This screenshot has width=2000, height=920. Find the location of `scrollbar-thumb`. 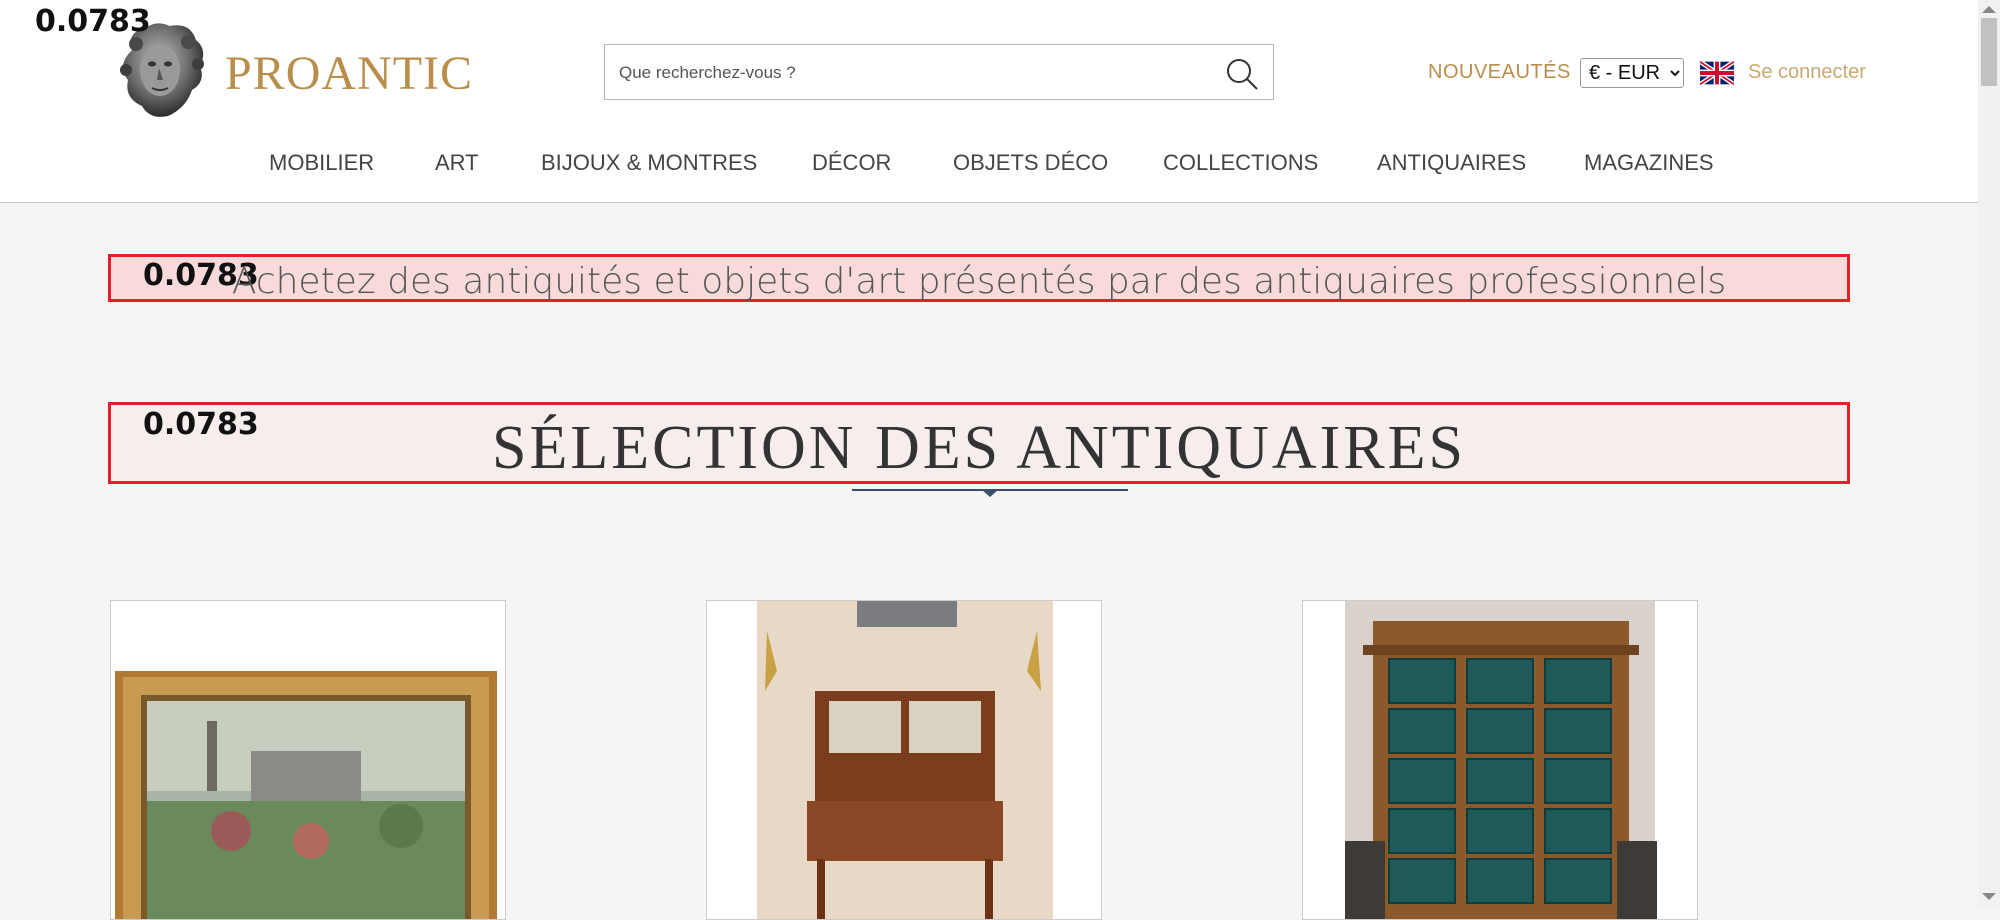

scrollbar-thumb is located at coordinates (1989, 52).